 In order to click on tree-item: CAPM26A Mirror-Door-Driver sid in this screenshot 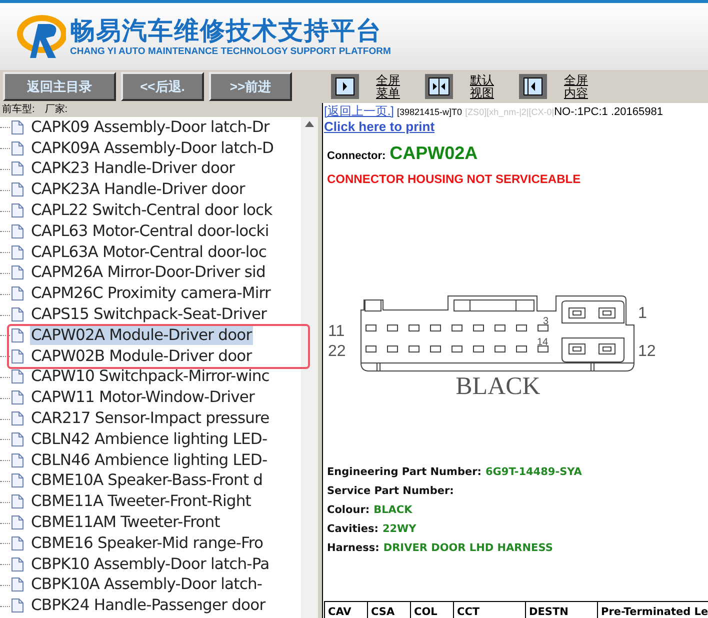, I will do `click(148, 272)`.